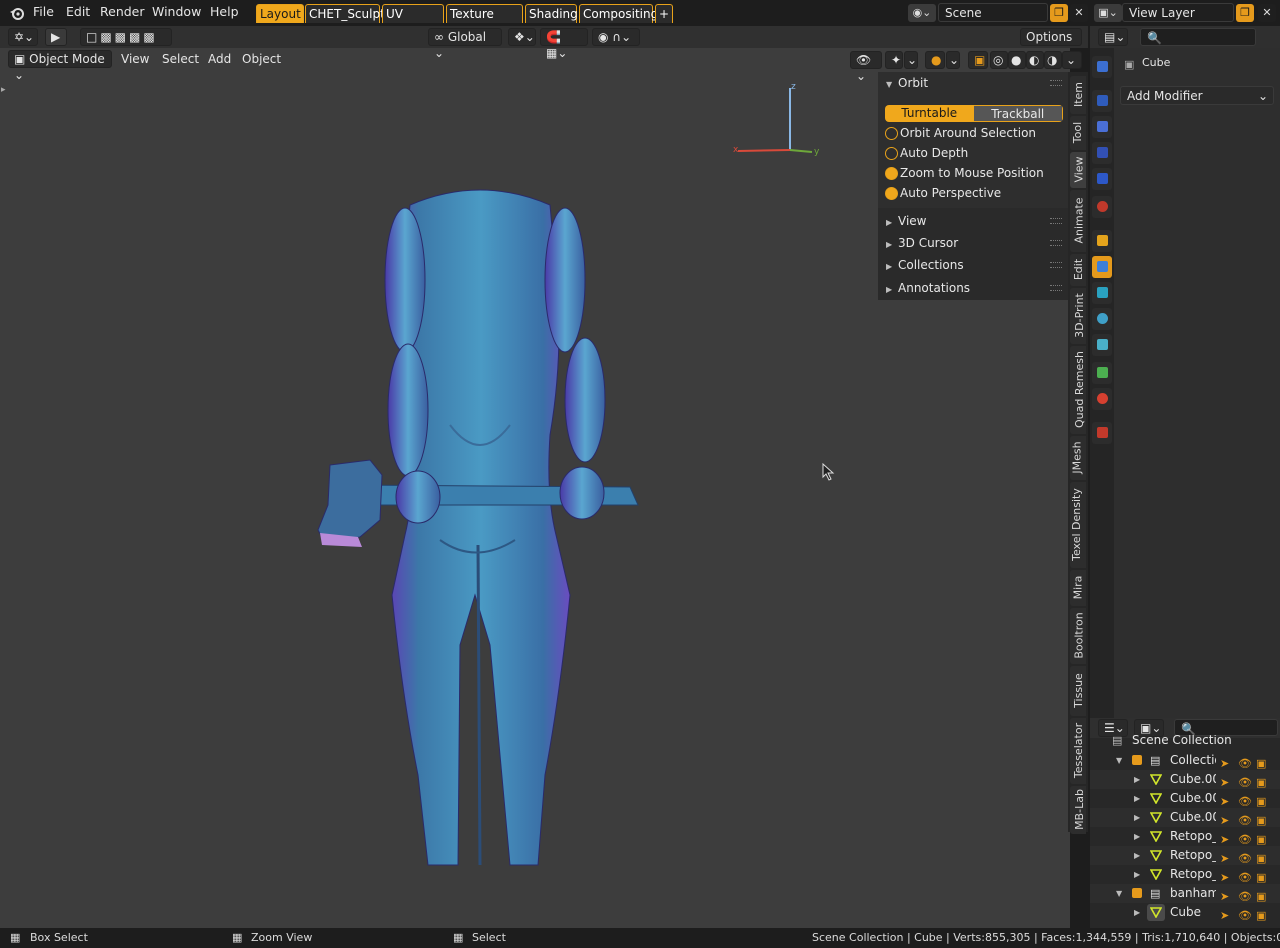  I want to click on tab-tesselator: Tesselator, so click(1078, 751).